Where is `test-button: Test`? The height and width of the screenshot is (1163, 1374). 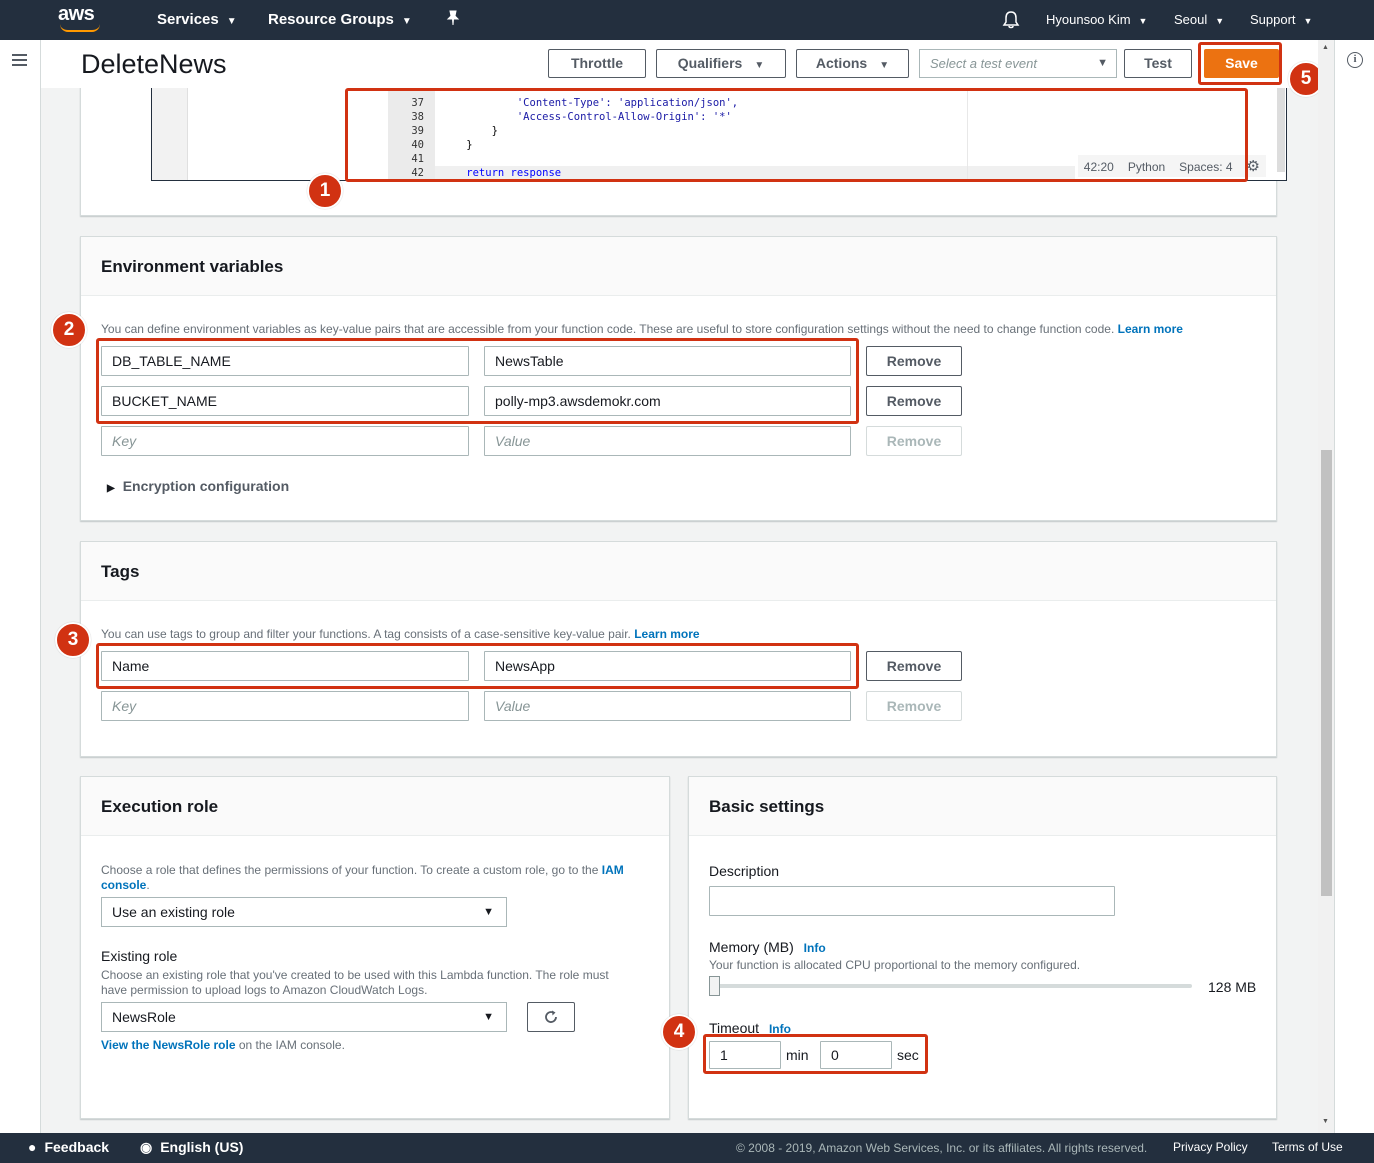 test-button: Test is located at coordinates (1158, 63).